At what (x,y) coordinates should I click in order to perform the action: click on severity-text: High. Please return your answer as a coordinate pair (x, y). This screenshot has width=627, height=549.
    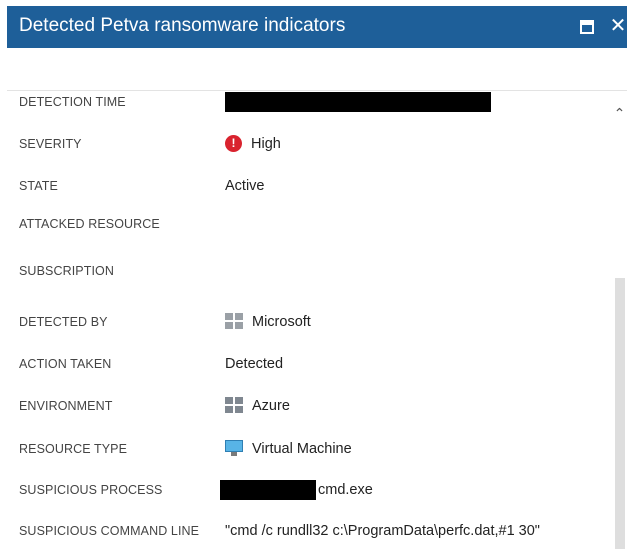
    Looking at the image, I should click on (266, 144).